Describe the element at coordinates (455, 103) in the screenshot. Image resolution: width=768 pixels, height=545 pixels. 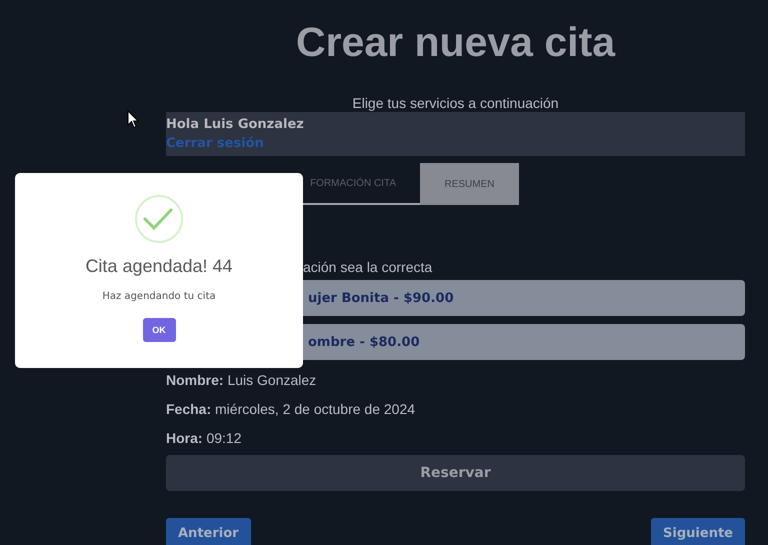
I see `subtitle: Elige tus servicios a continuación` at that location.